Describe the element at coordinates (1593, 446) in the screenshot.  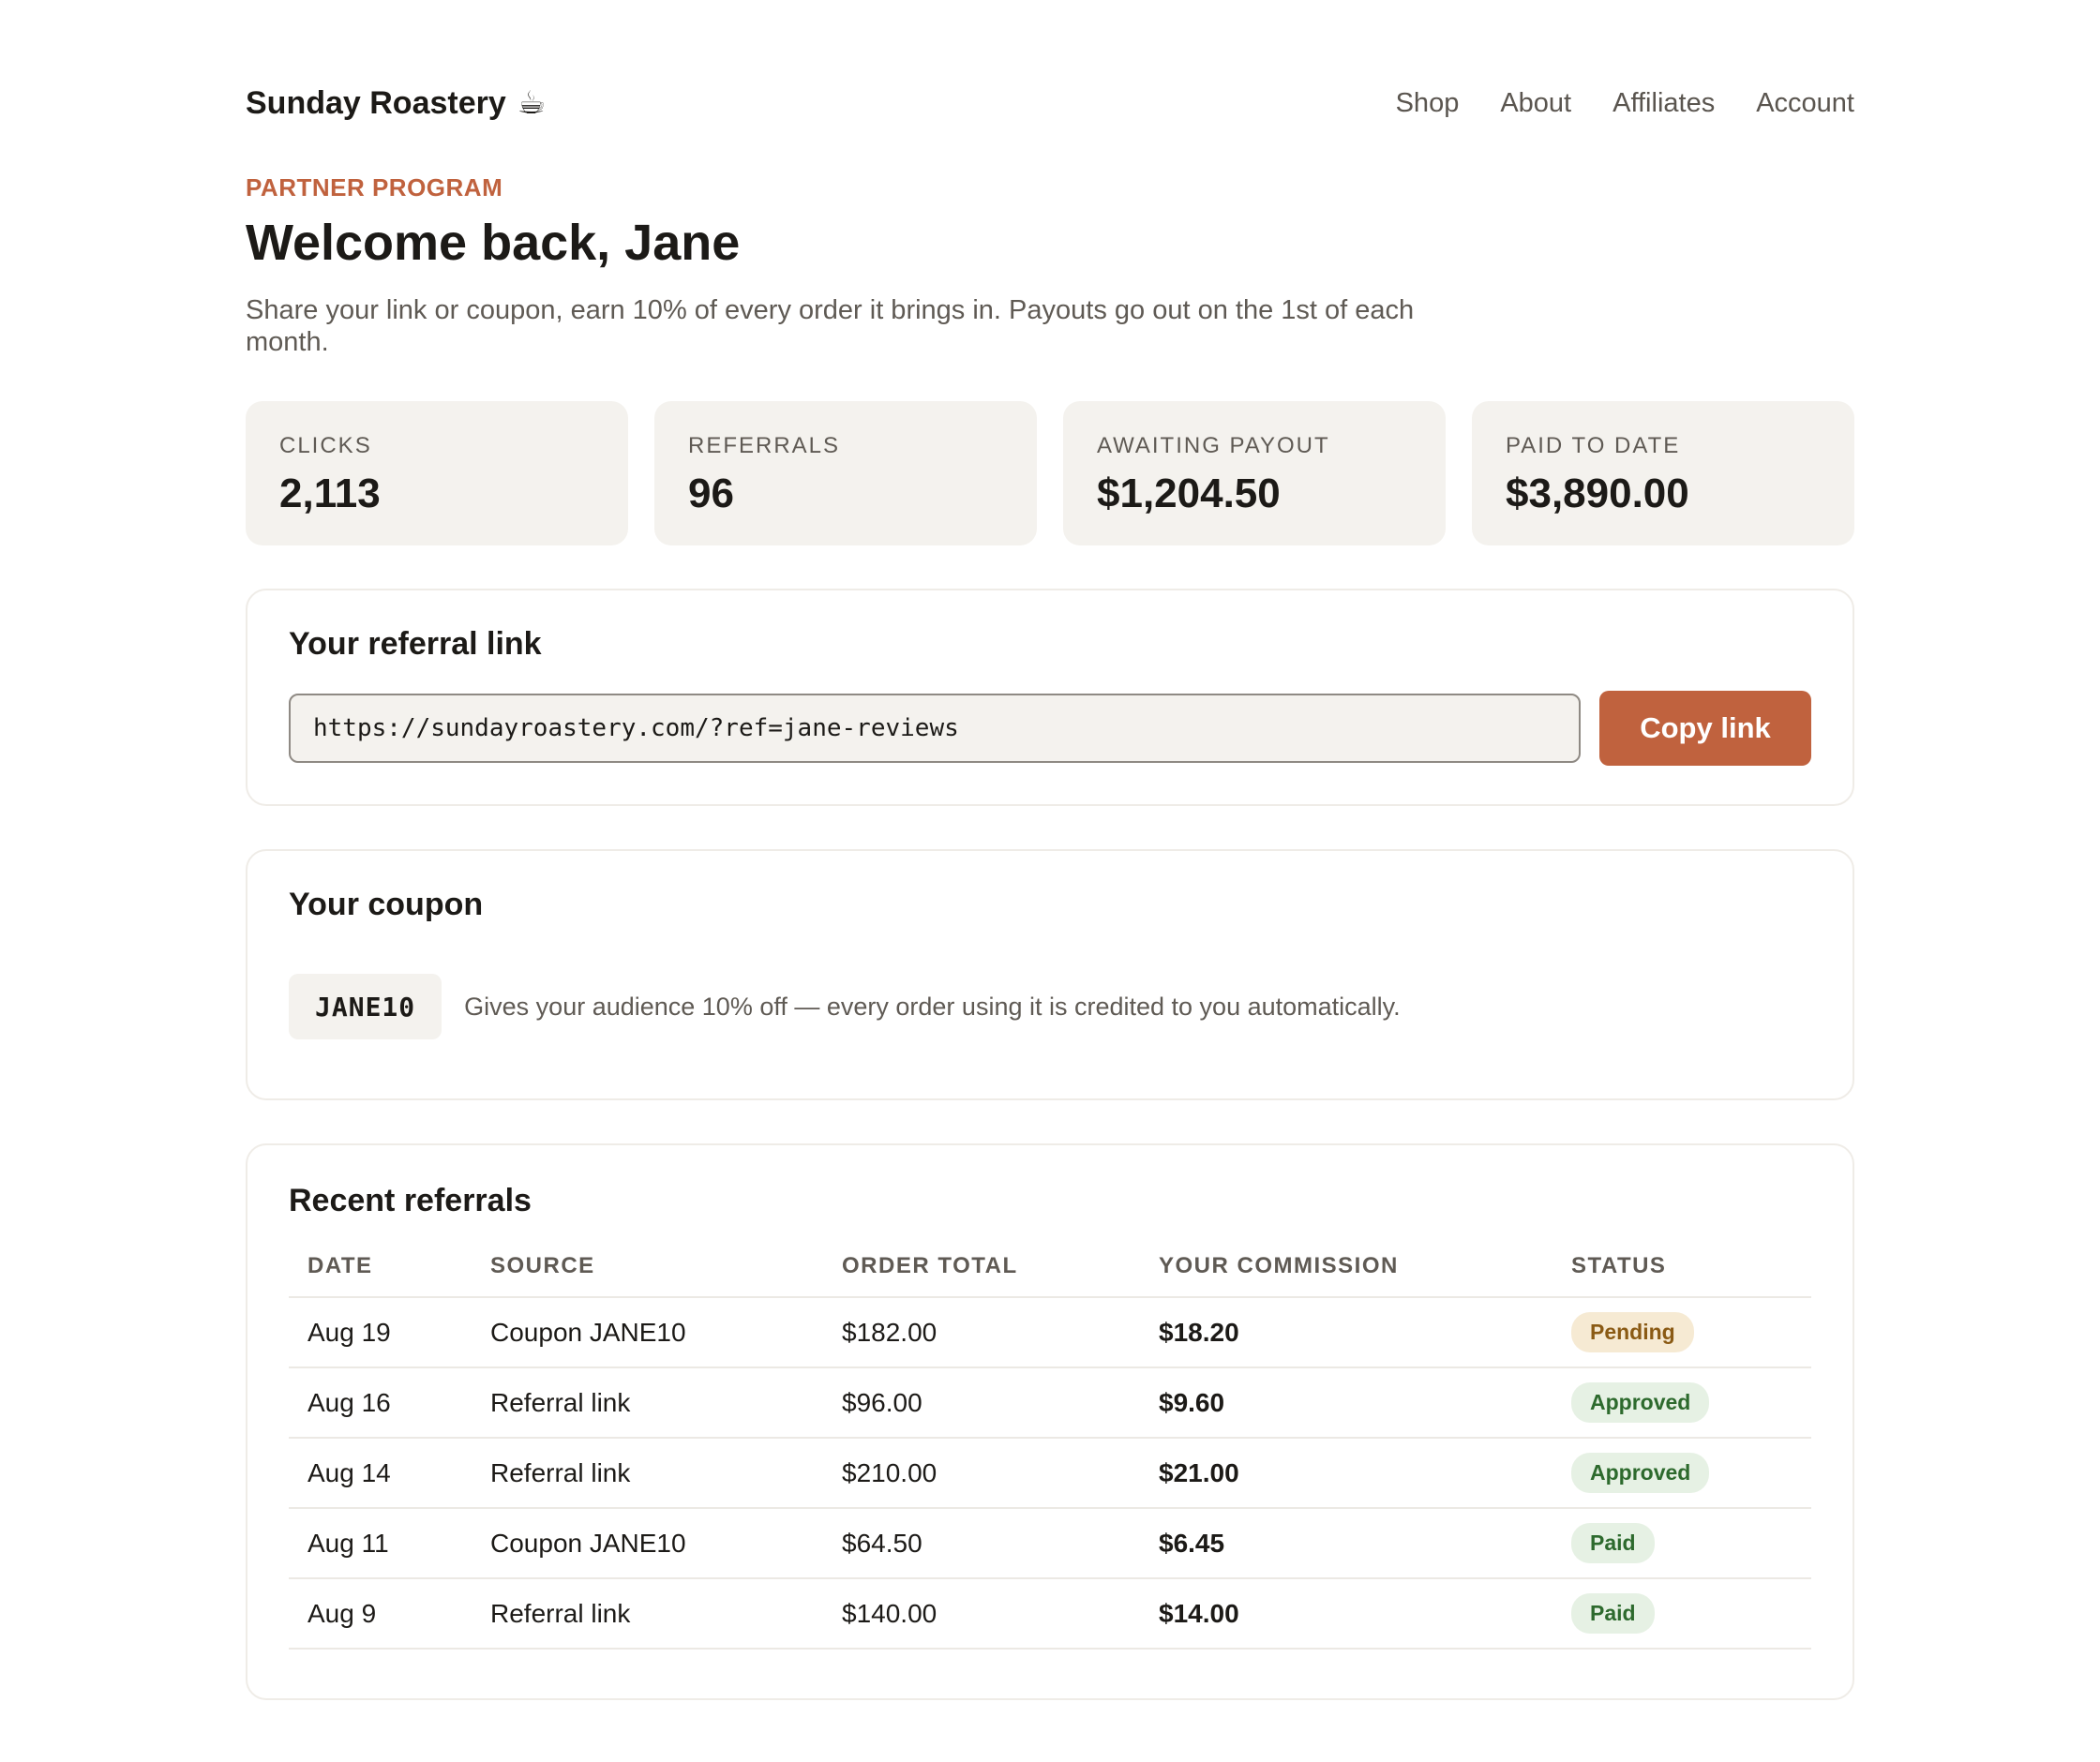
I see `stat-label: PAID TO DATE` at that location.